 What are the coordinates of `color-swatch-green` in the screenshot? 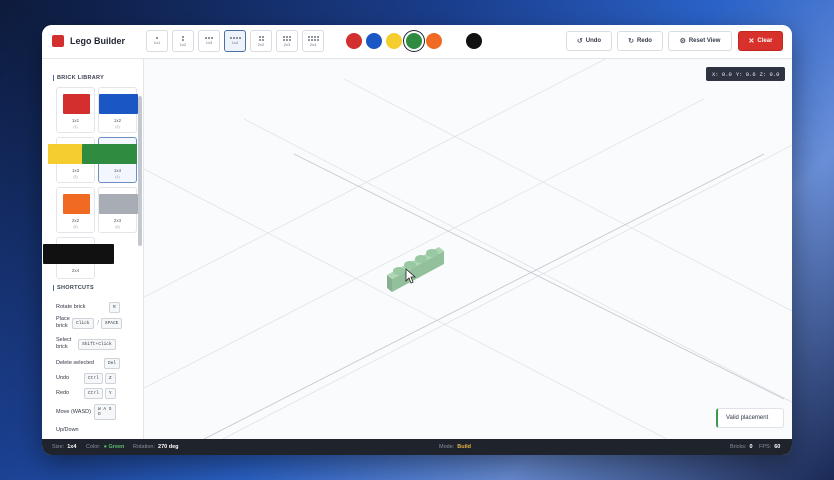 It's located at (414, 41).